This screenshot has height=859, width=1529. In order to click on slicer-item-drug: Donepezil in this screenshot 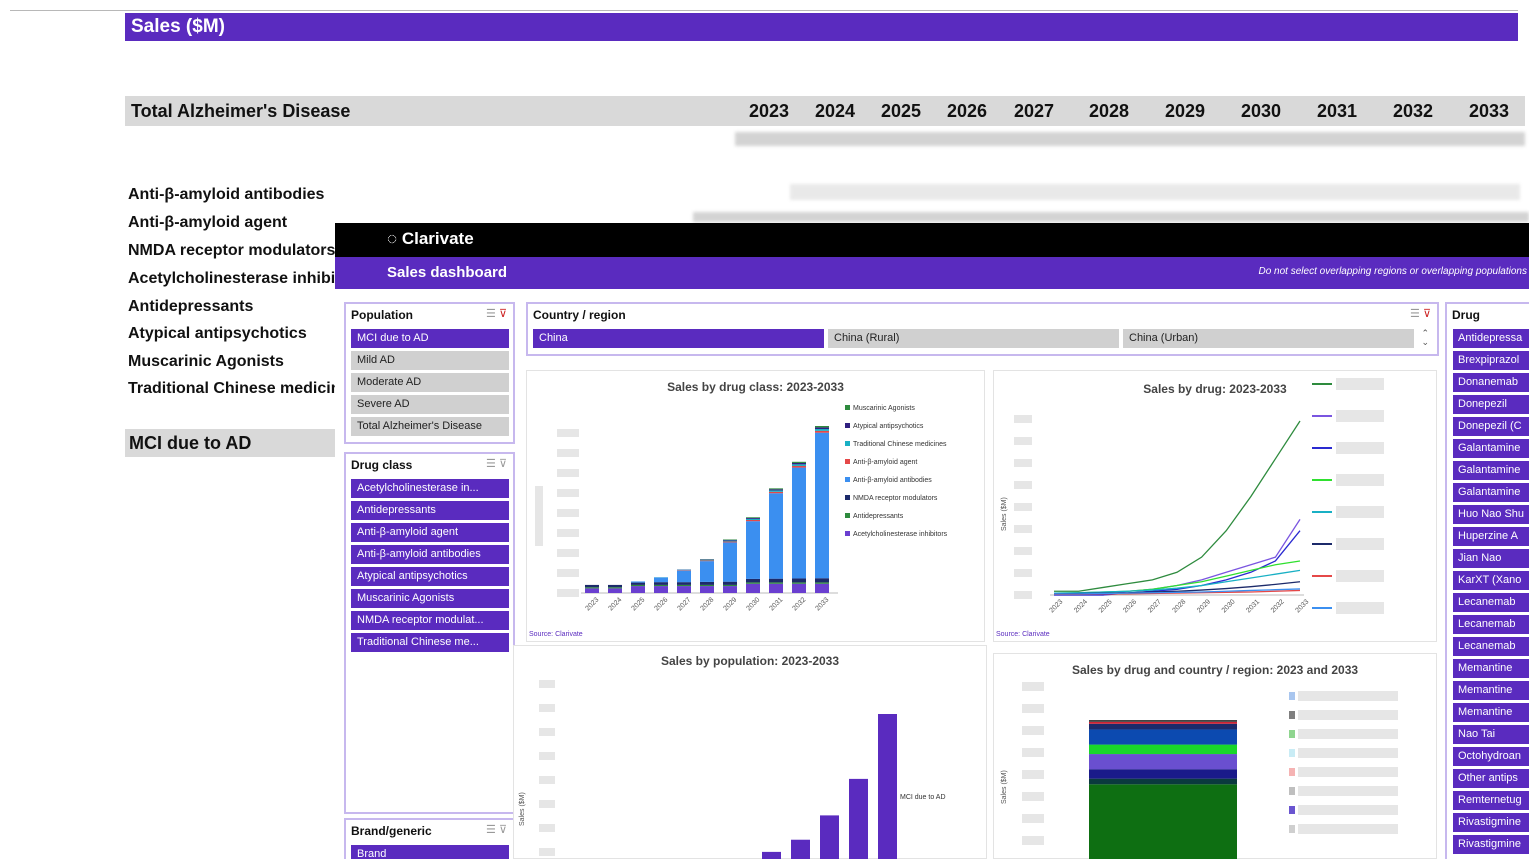, I will do `click(1491, 404)`.